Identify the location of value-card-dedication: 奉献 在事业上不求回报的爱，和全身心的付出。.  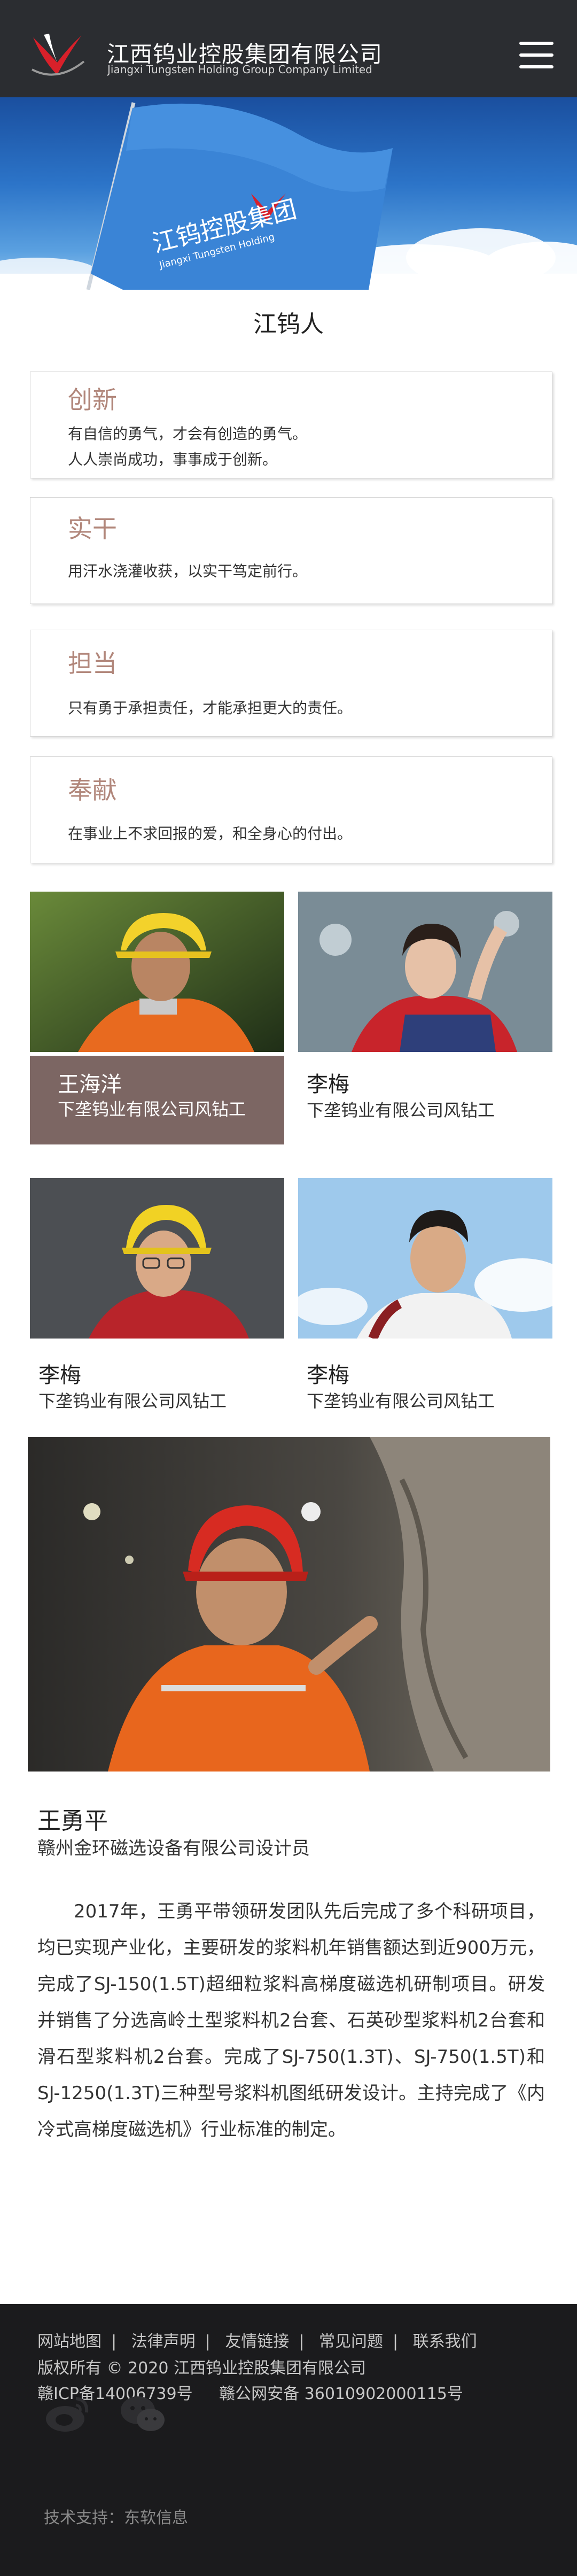
(291, 809).